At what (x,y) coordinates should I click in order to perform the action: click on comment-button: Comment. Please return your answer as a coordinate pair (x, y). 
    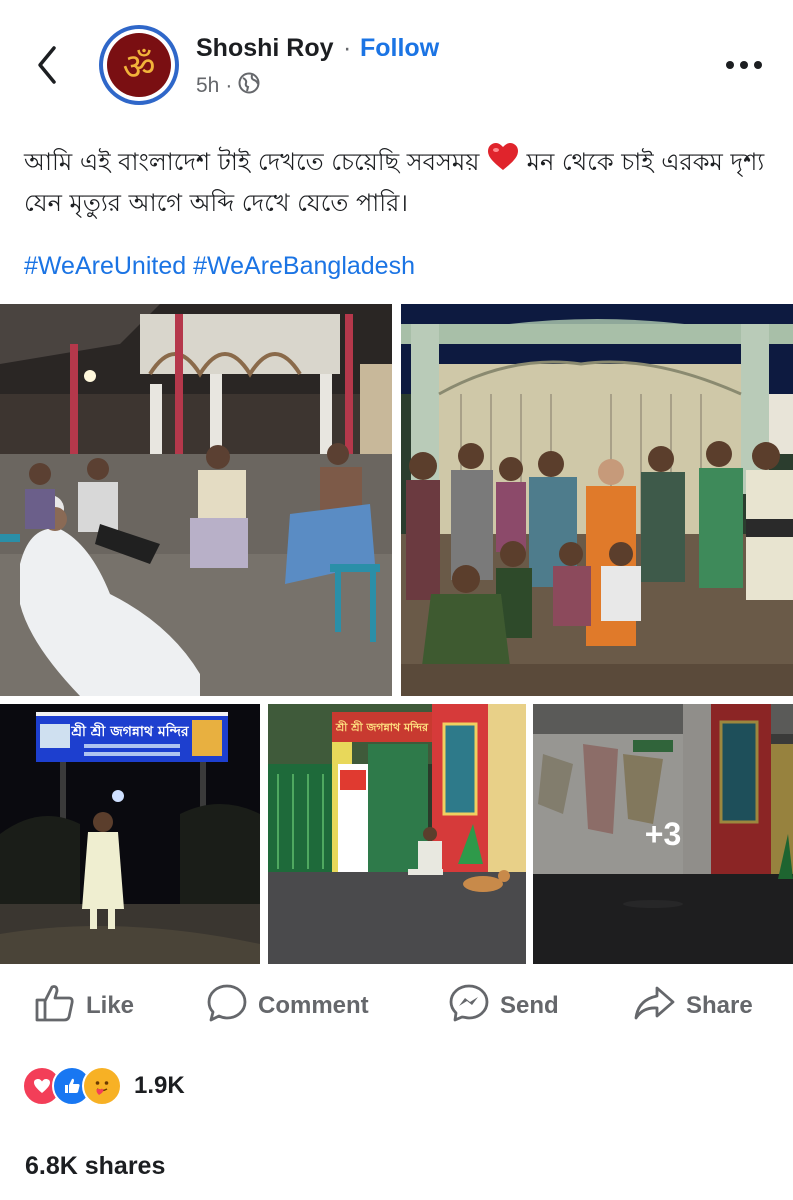
    Looking at the image, I should click on (287, 1006).